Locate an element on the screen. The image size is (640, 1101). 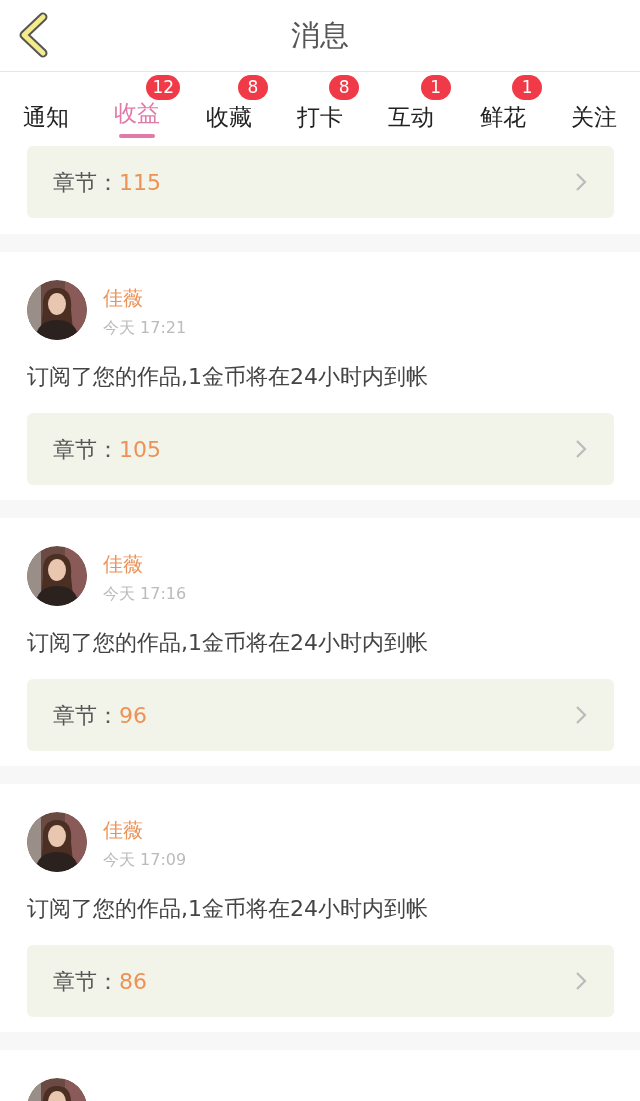
chapter-row: 章节：105 is located at coordinates (320, 449).